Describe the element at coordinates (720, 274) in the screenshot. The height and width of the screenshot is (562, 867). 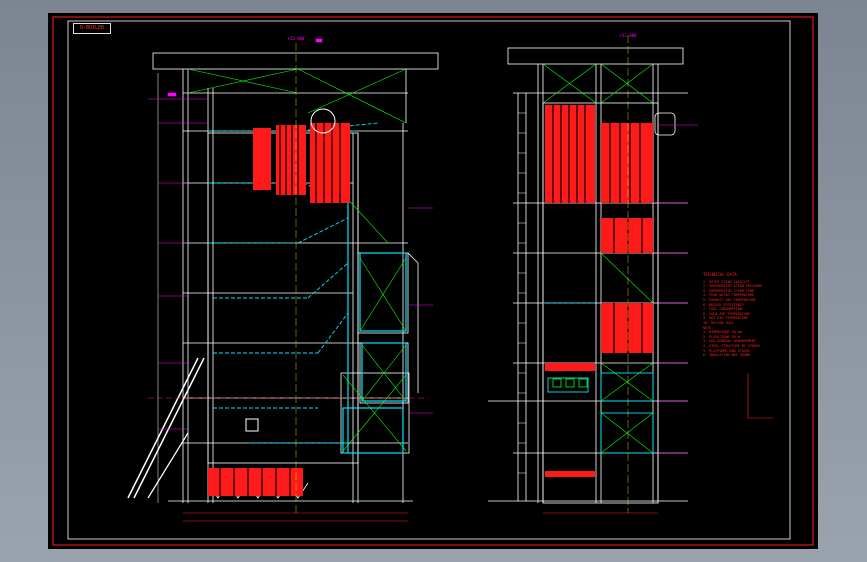
I see `notes-heading: TECHNICAL DATA` at that location.